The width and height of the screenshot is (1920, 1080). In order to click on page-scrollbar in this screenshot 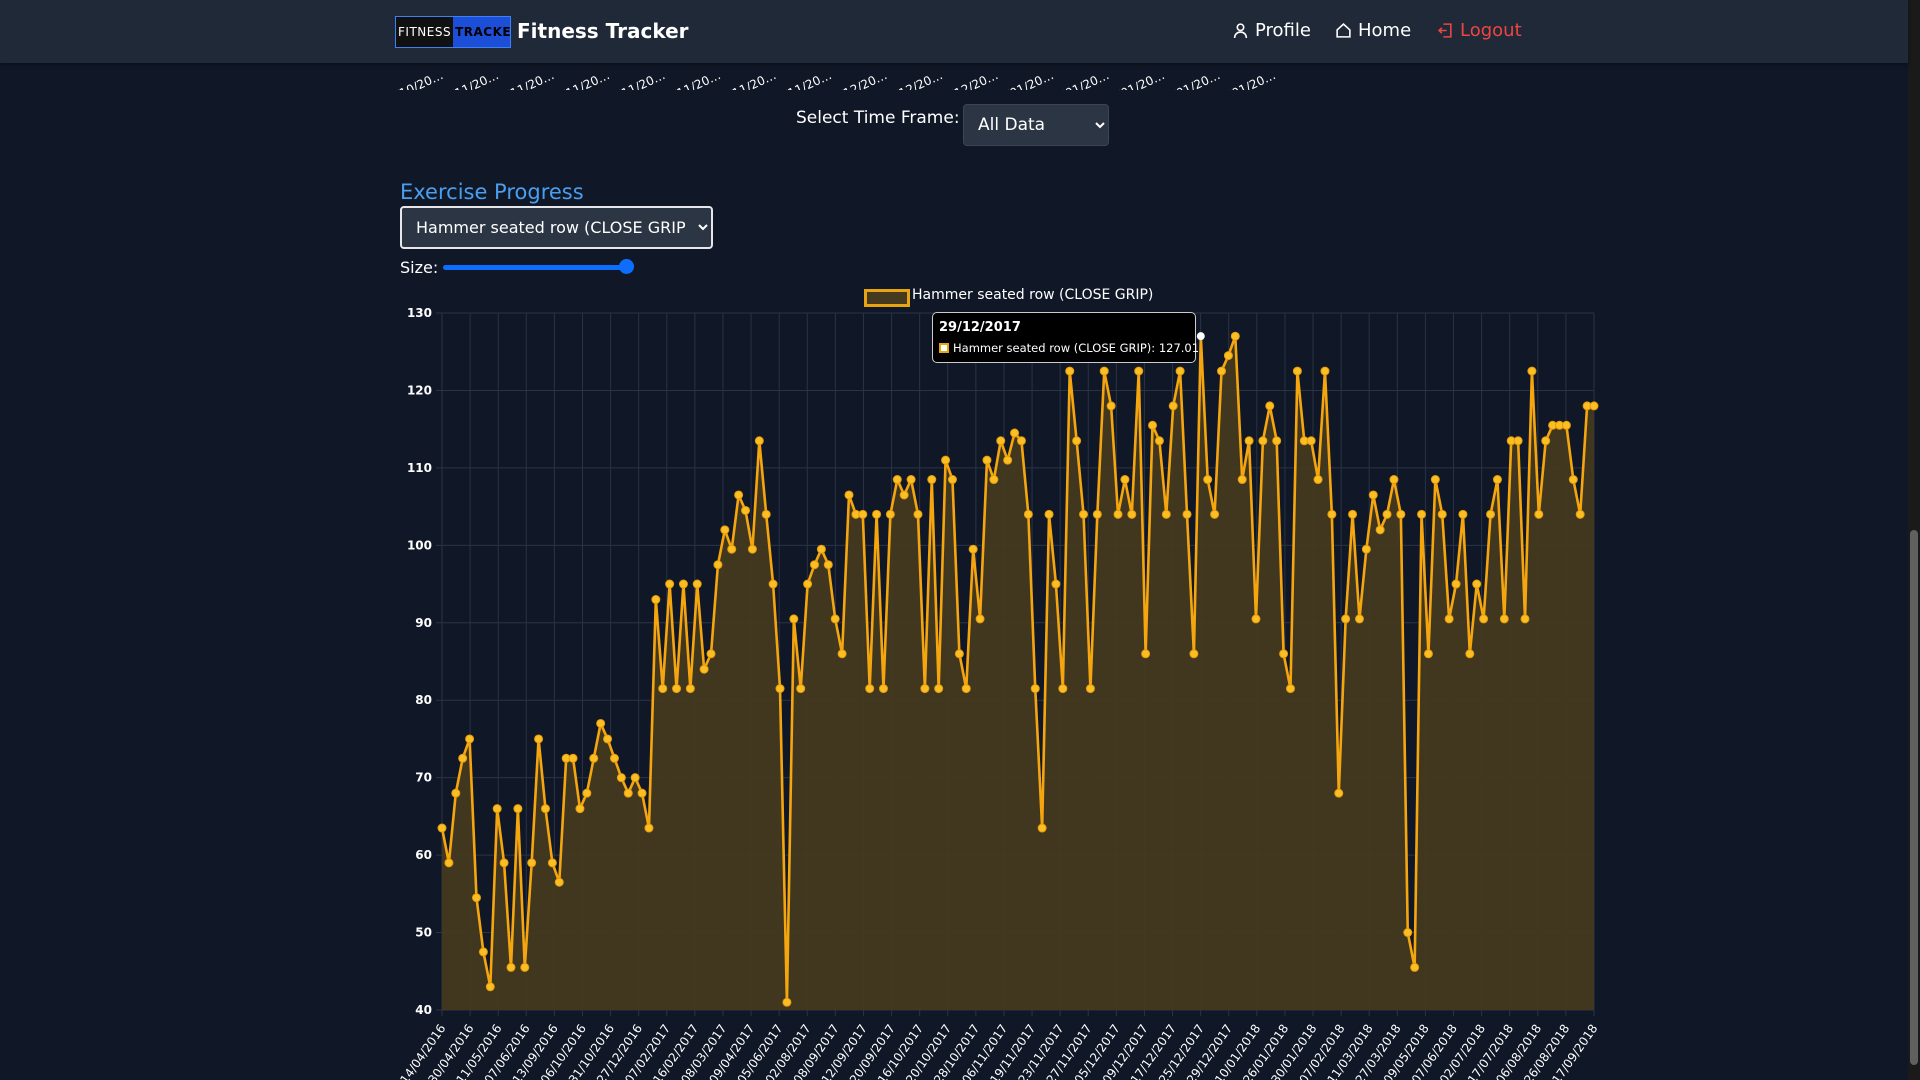, I will do `click(1914, 540)`.